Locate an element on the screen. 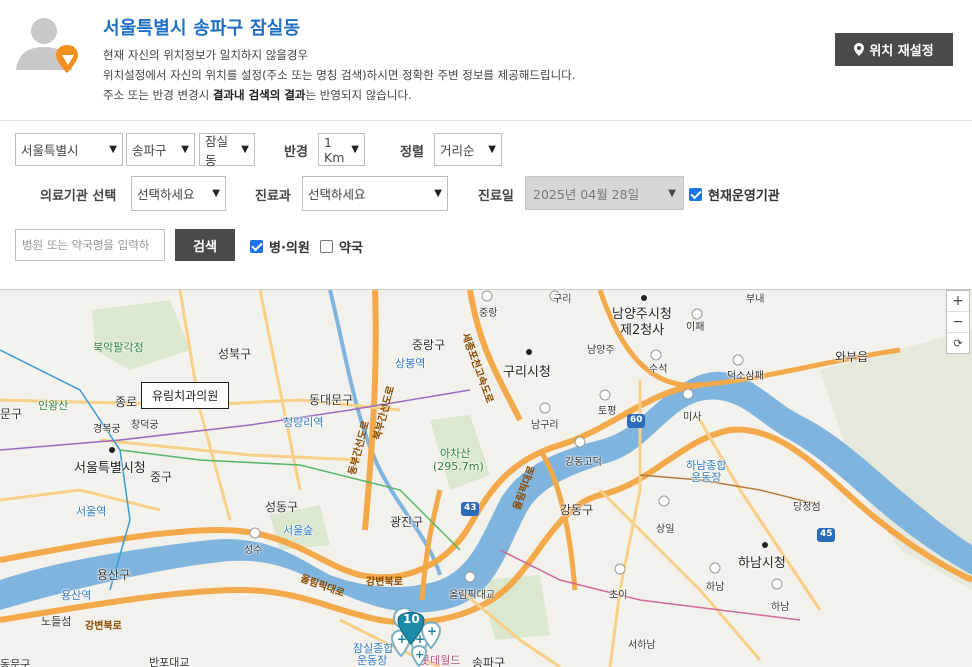 The height and width of the screenshot is (667, 972). map-label-seoul-forest: 서울숲 is located at coordinates (298, 530).